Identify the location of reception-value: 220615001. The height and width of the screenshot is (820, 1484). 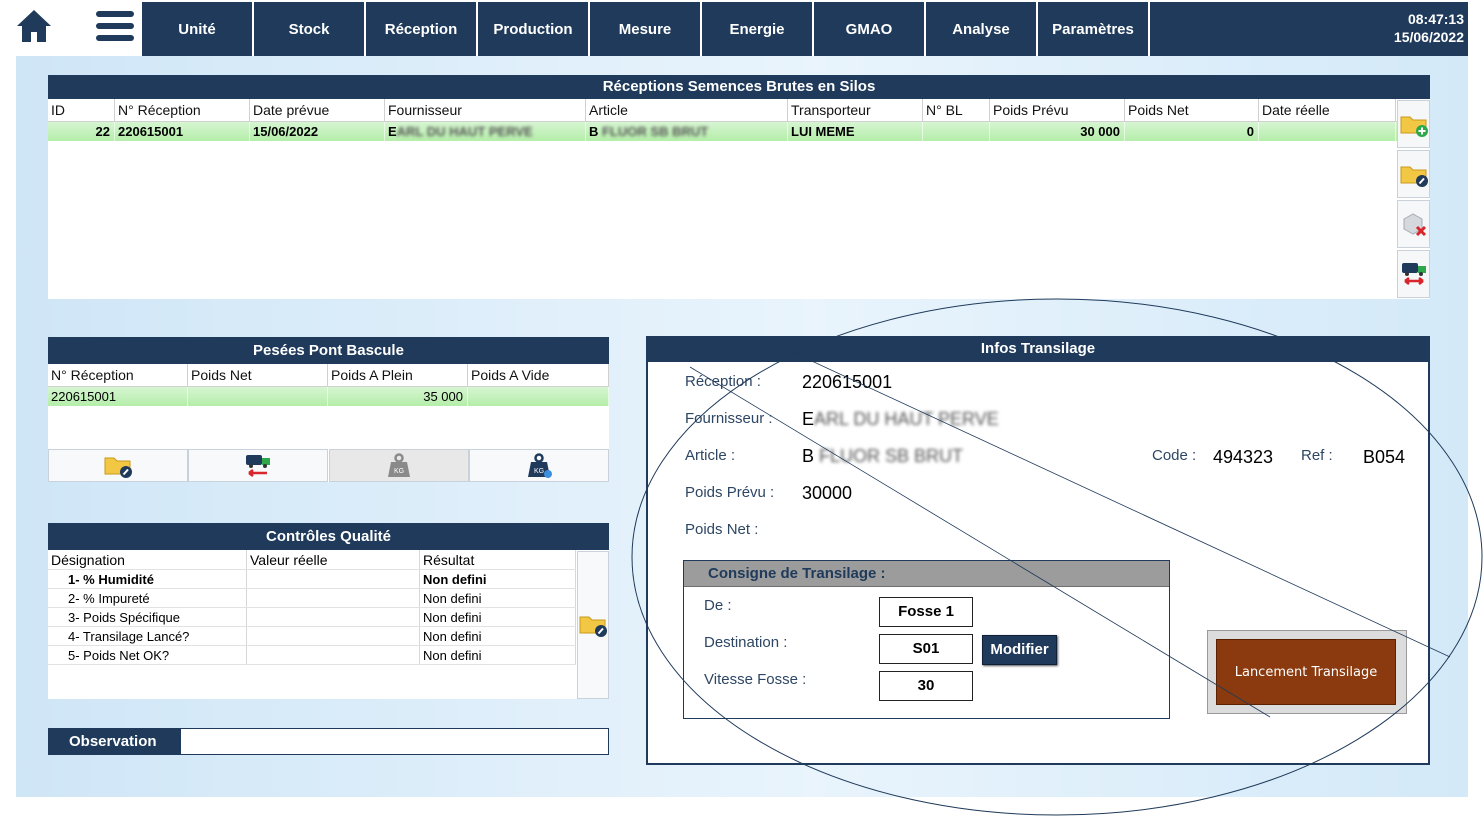
(847, 382).